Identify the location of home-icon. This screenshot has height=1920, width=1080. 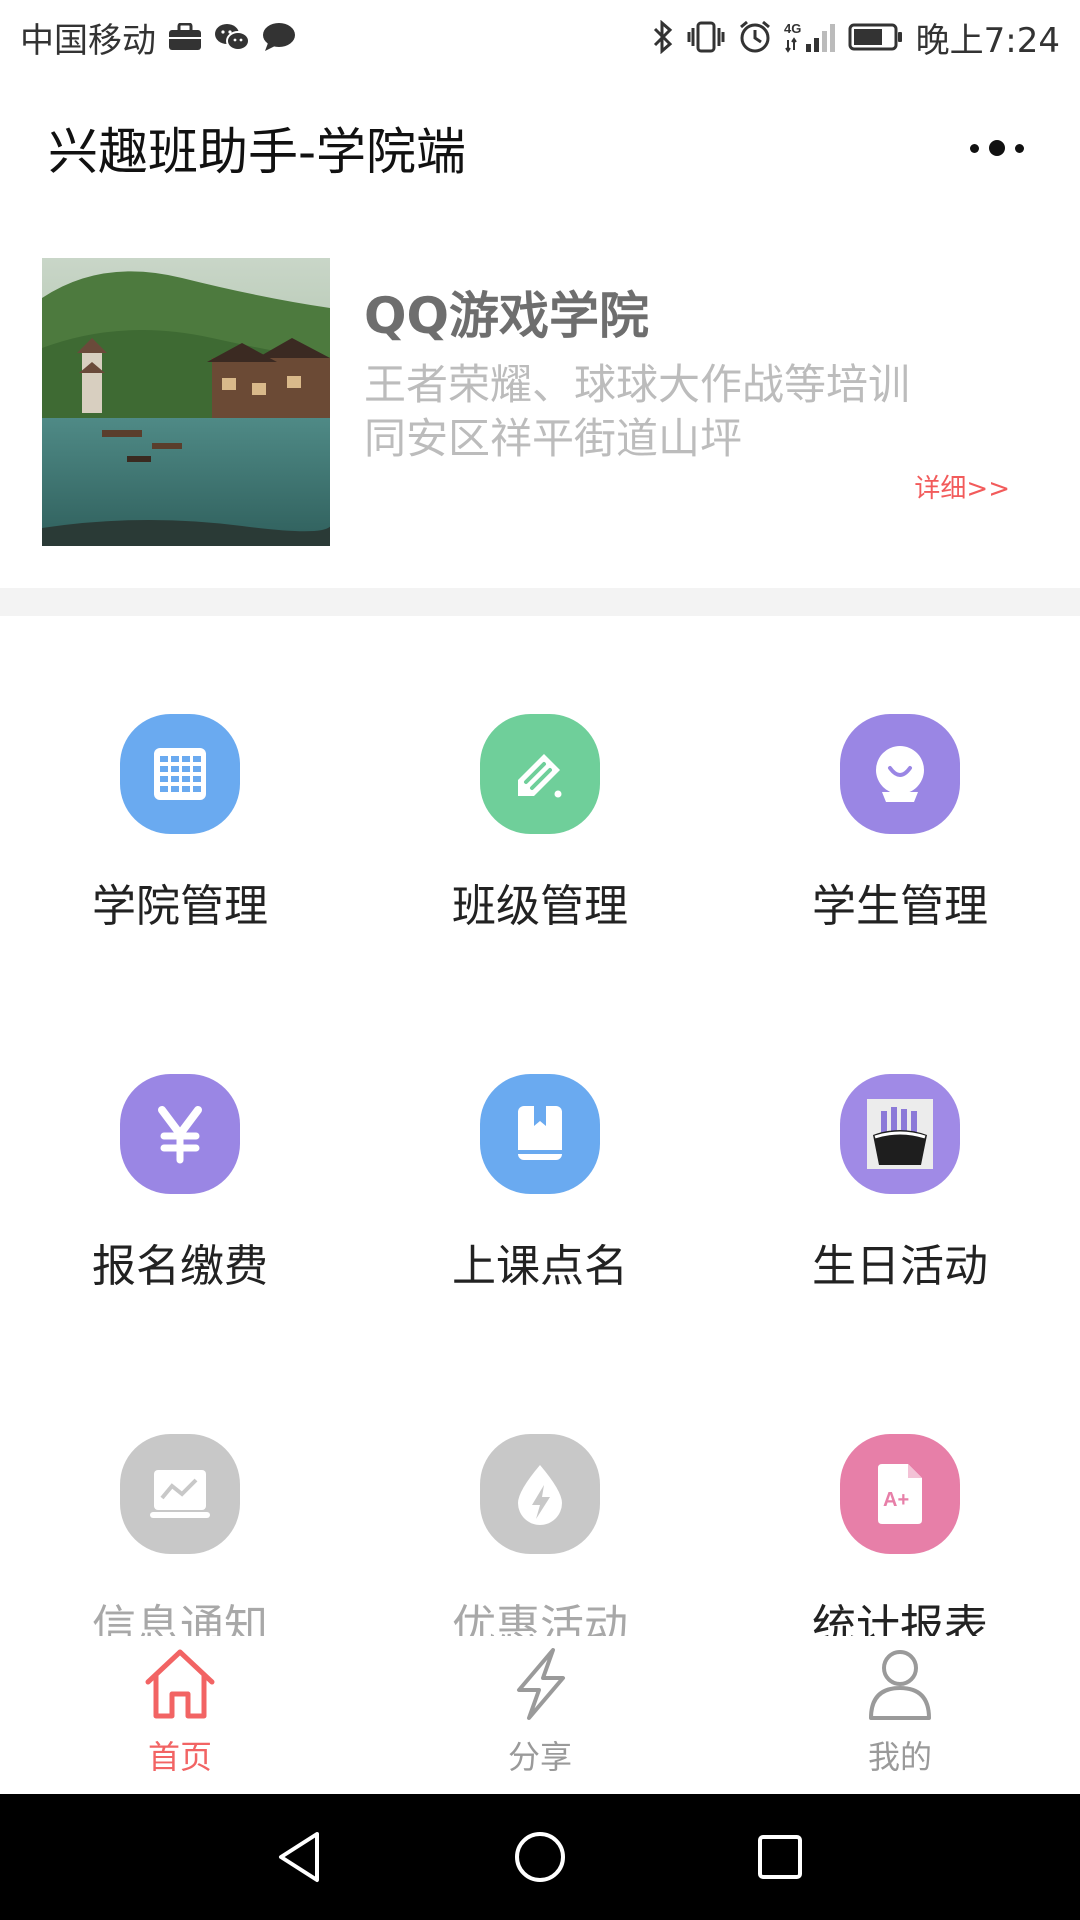
(180, 1686).